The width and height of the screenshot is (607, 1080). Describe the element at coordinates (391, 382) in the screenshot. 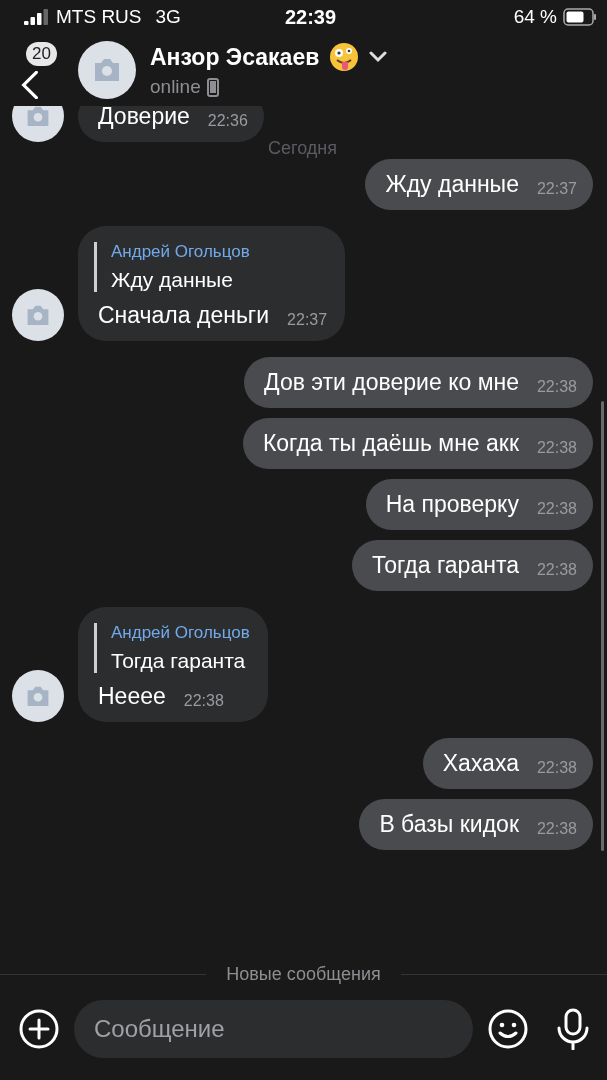

I see `message-text: Дов эти доверие ко мне` at that location.